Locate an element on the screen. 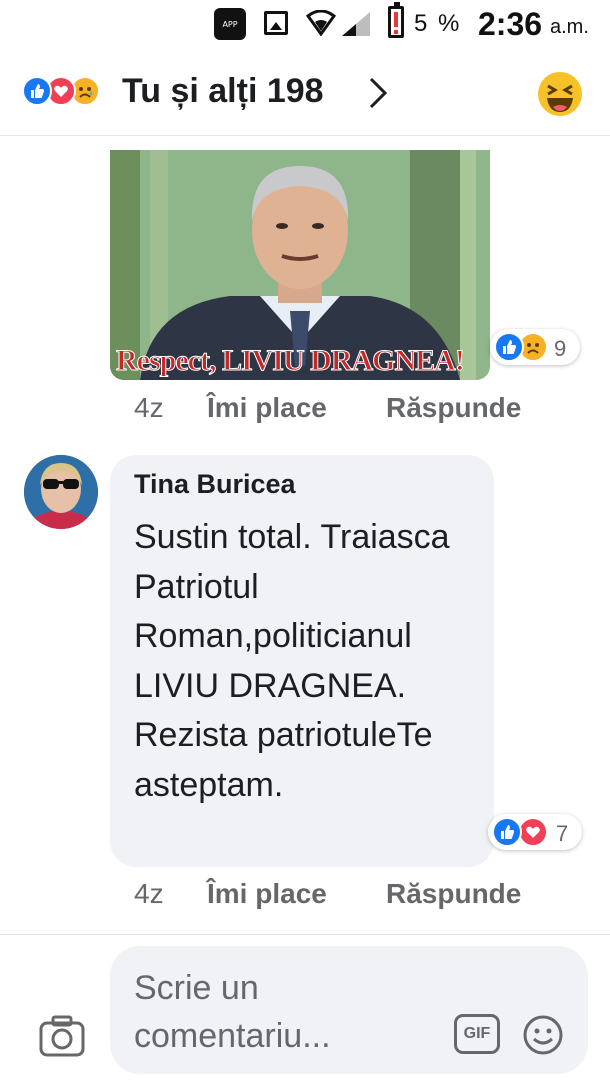  app-icon: APP is located at coordinates (230, 24).